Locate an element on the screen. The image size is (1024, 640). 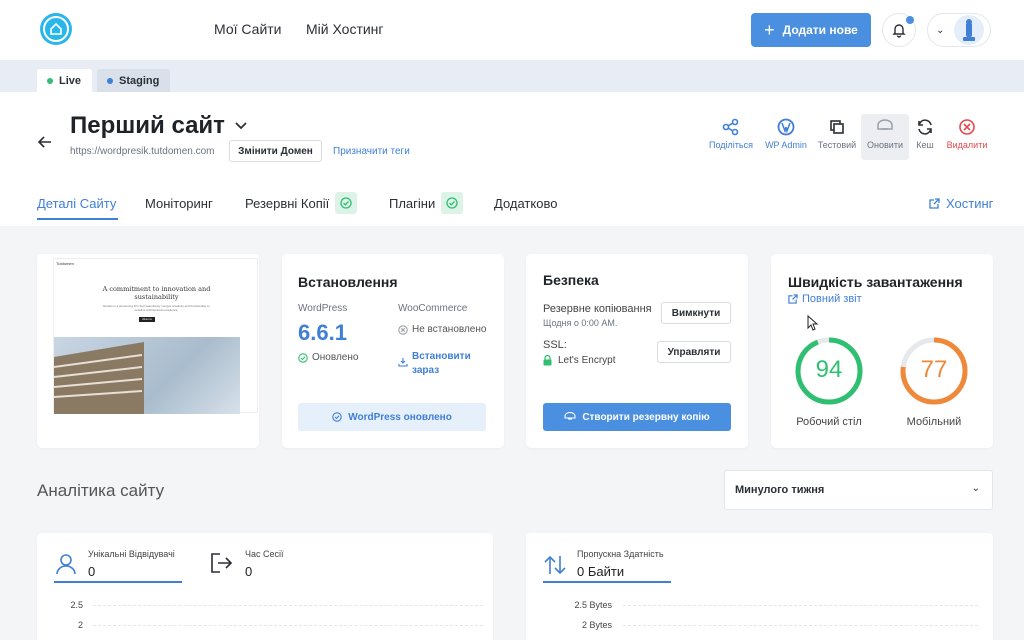
download-icon is located at coordinates (403, 362).